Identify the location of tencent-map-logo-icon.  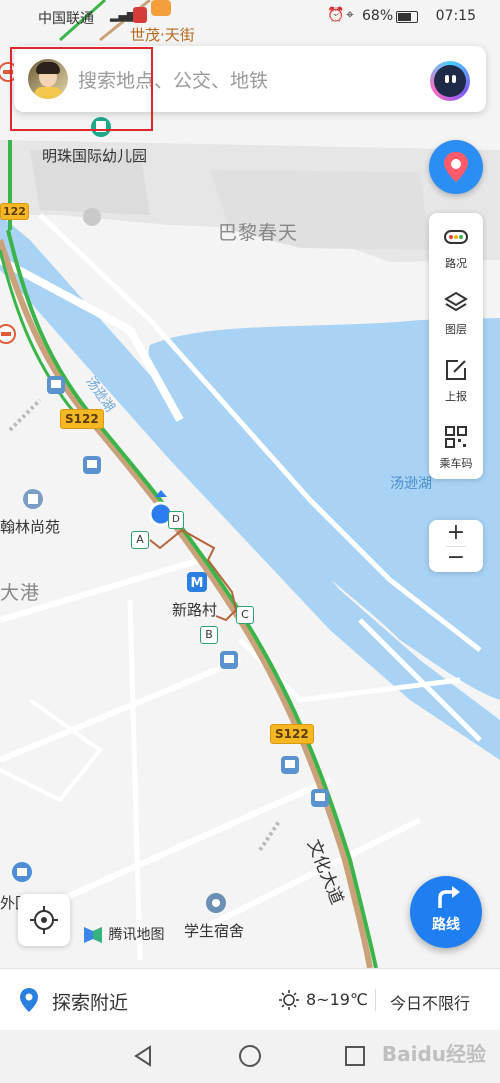
(93, 935).